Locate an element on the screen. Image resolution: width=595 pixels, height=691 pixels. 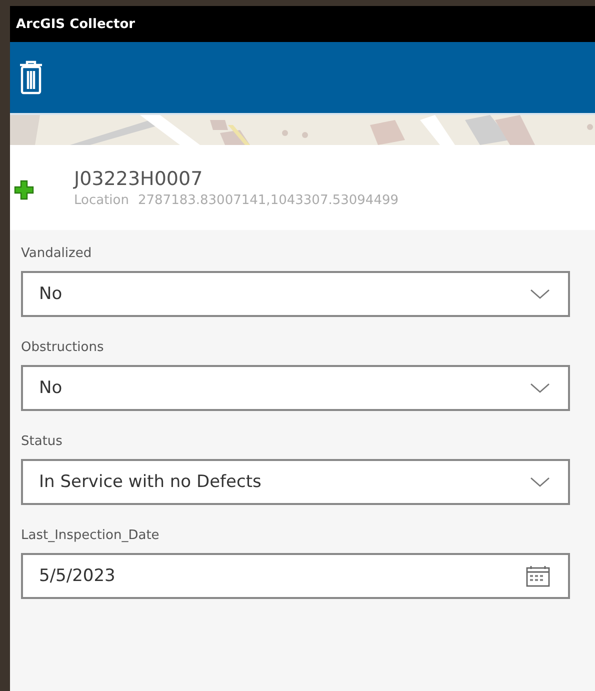
field-label: Obstructions is located at coordinates (63, 347).